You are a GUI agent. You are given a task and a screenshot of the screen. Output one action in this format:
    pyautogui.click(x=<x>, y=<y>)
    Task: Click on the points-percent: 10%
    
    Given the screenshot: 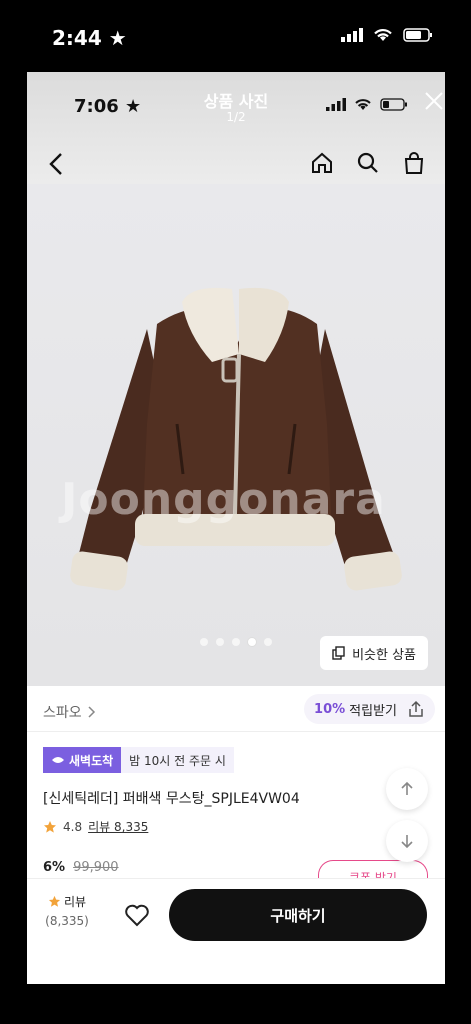 What is the action you would take?
    pyautogui.click(x=330, y=709)
    